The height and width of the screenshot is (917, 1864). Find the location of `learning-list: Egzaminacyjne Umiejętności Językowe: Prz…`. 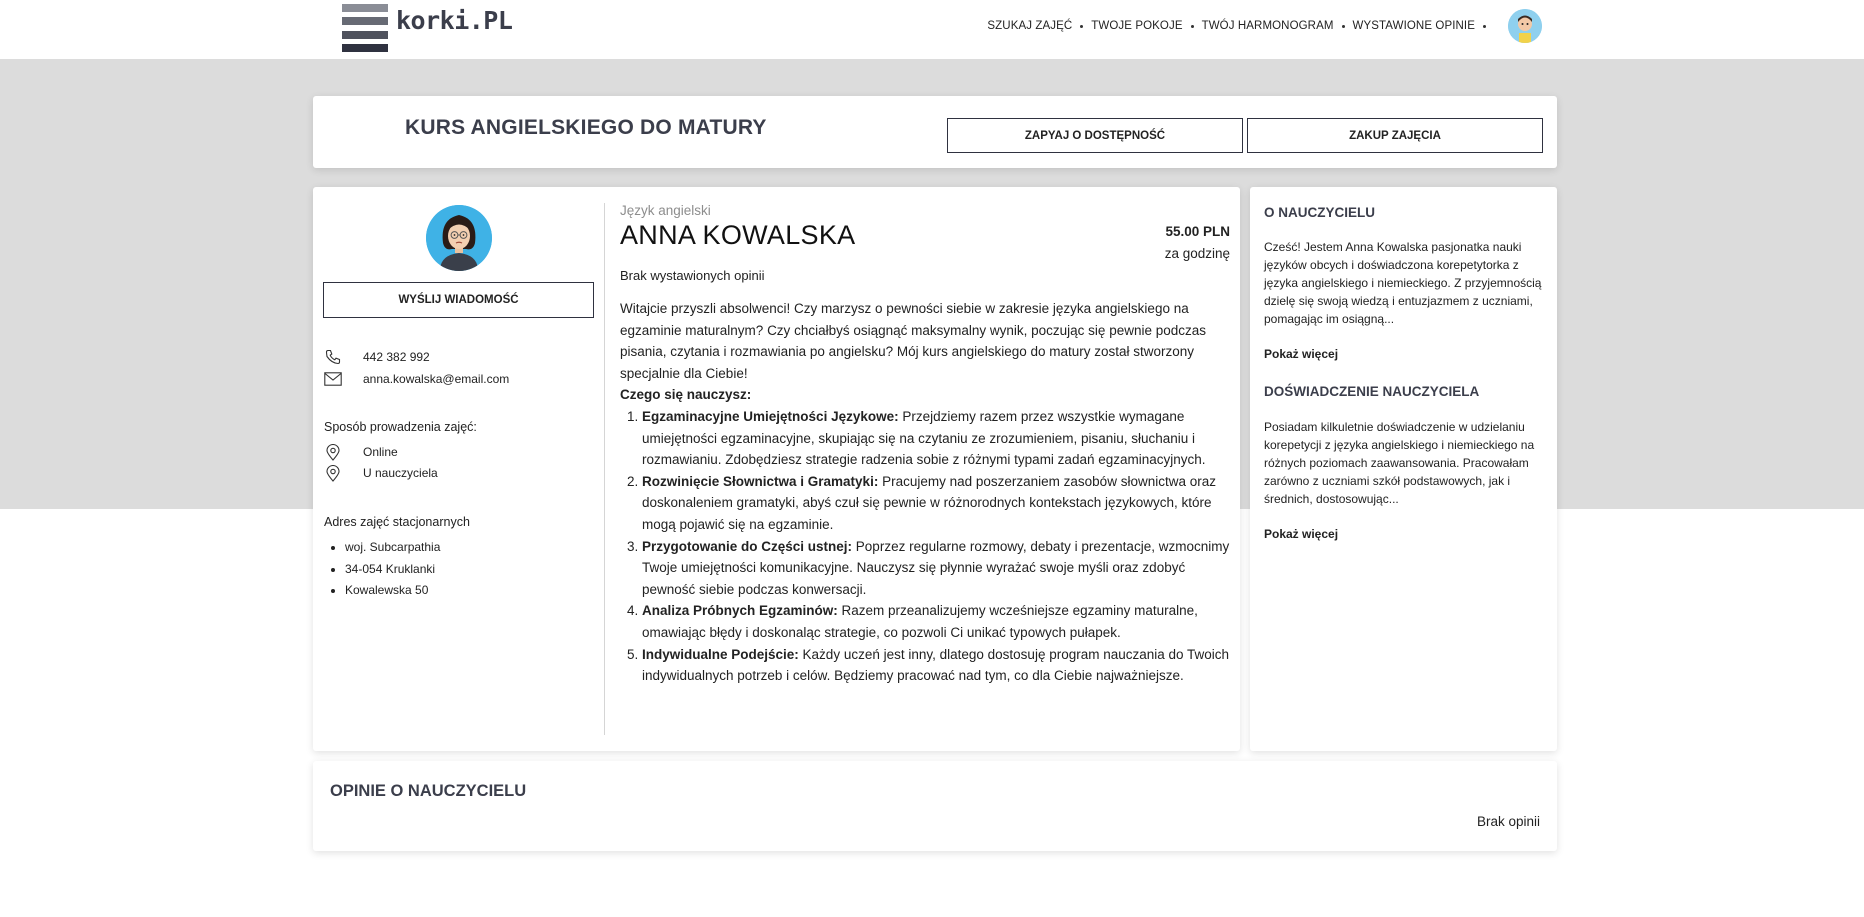

learning-list: Egzaminacyjne Umiejętności Językowe: Prz… is located at coordinates (937, 546).